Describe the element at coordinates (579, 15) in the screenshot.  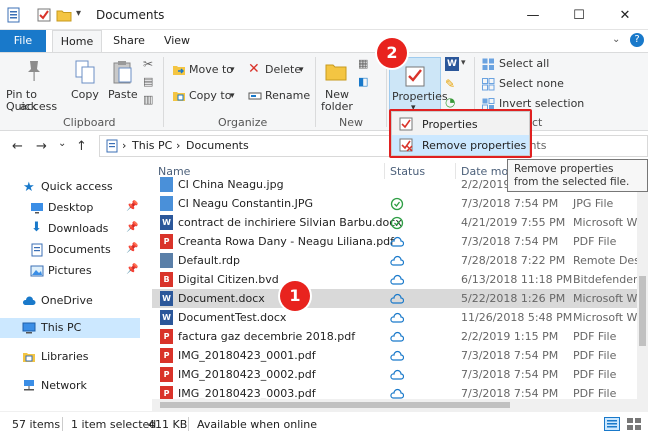
I see `maximize-button: ☐` at that location.